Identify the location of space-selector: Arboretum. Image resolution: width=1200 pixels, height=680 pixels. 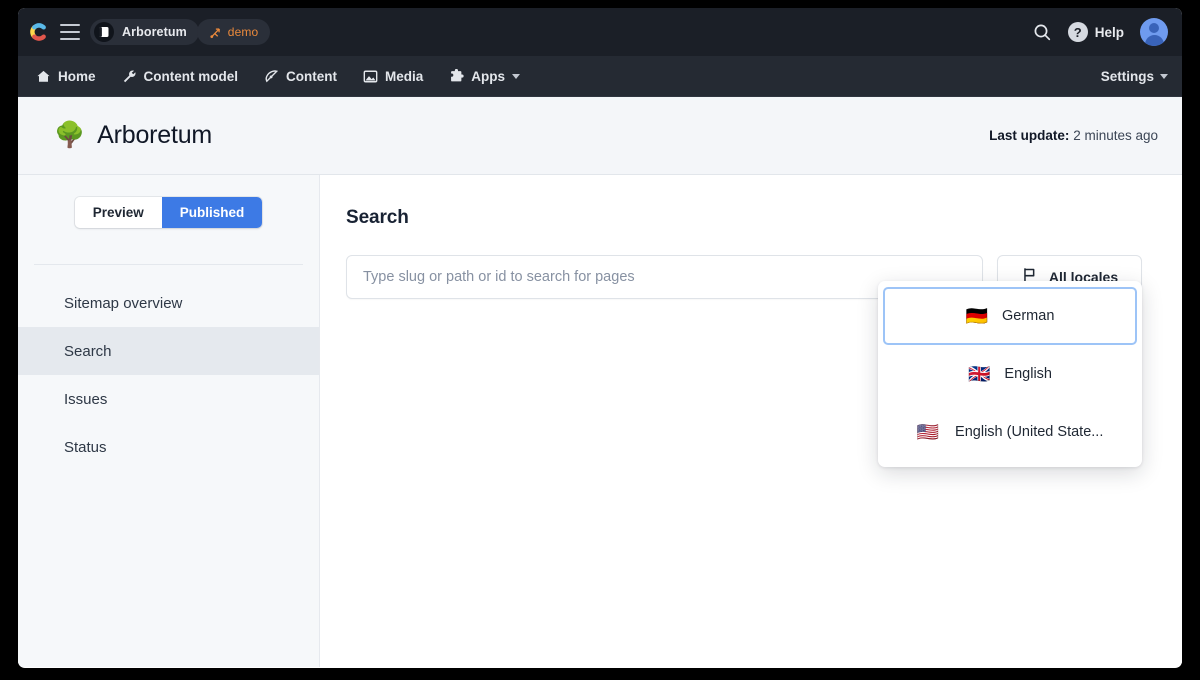
(144, 32).